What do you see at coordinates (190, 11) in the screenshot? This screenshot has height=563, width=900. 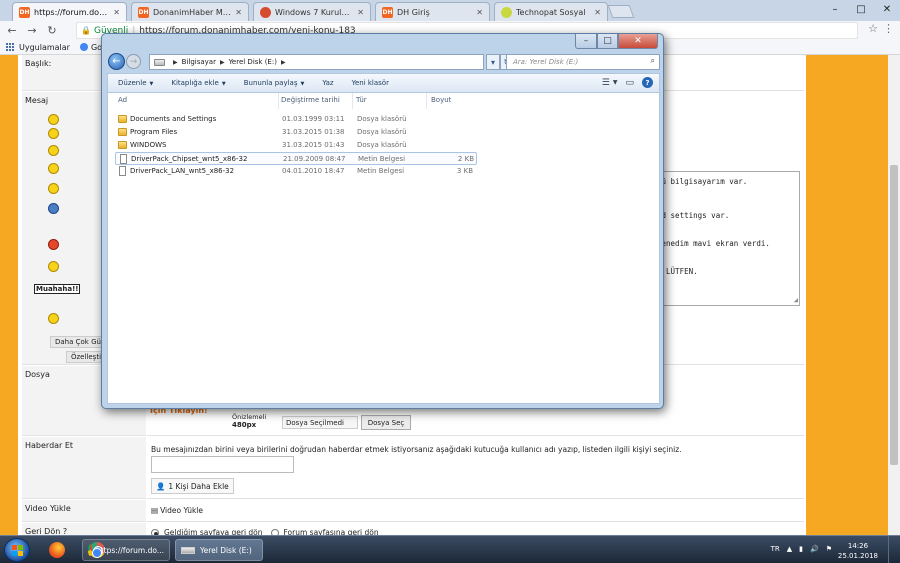 I see `tab-donanimhaber-mobile: DH DonanimHaber Mobil ✕` at bounding box center [190, 11].